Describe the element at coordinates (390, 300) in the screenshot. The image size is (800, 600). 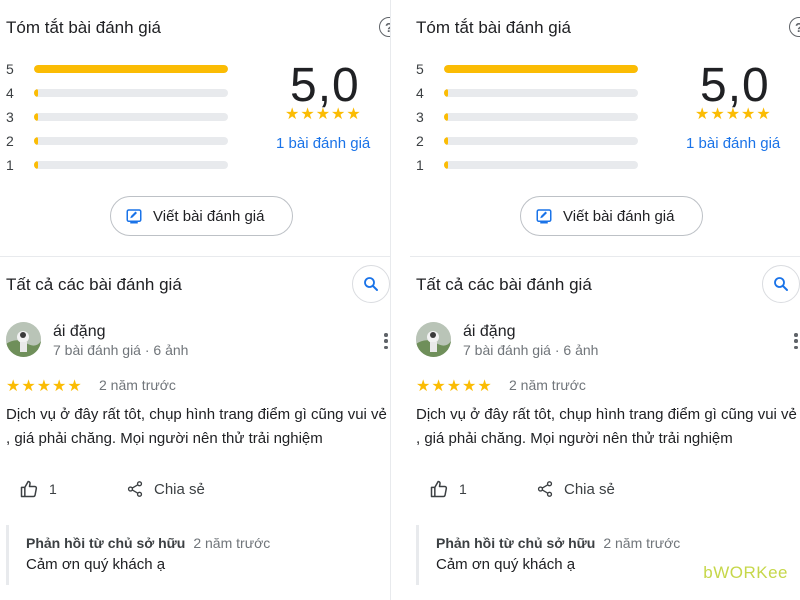
I see `panel-divider` at that location.